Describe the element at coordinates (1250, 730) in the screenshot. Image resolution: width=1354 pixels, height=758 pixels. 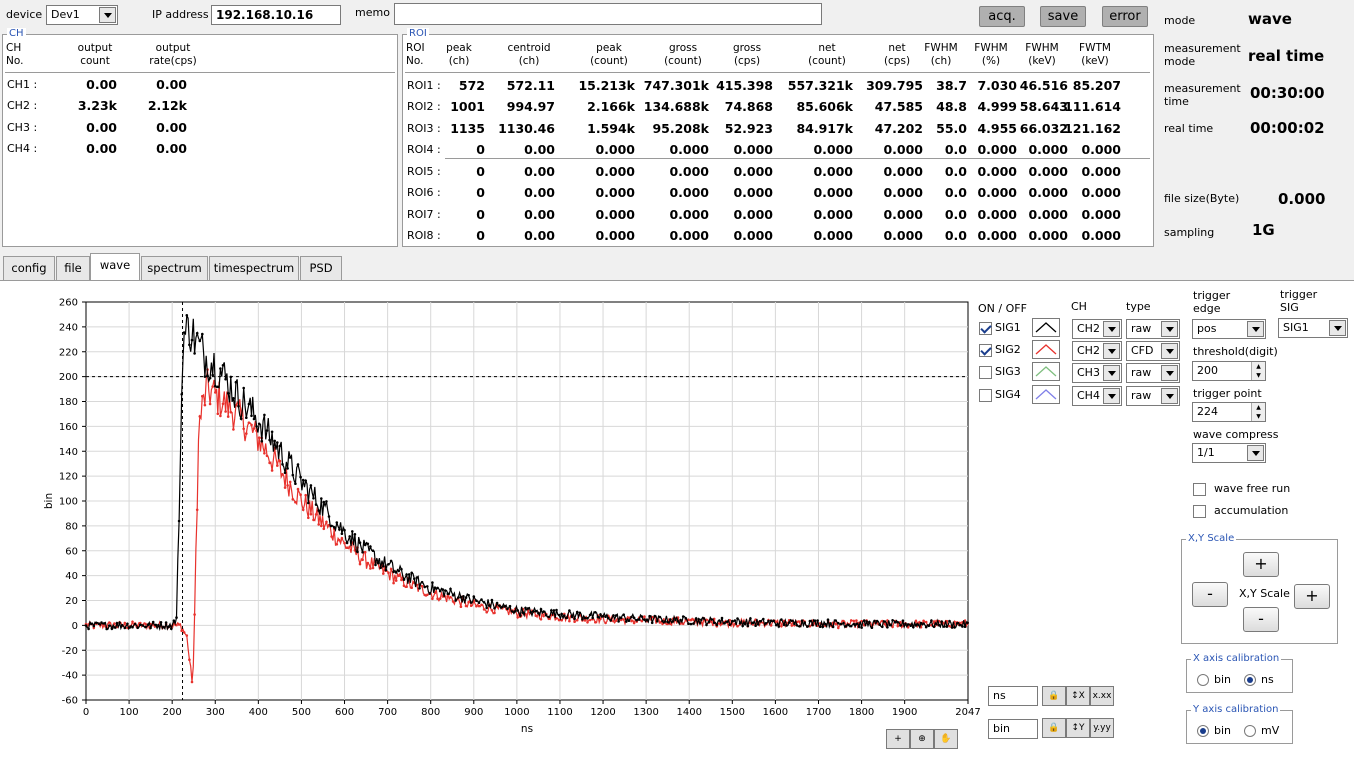
I see `y-calib-mv-radio` at that location.